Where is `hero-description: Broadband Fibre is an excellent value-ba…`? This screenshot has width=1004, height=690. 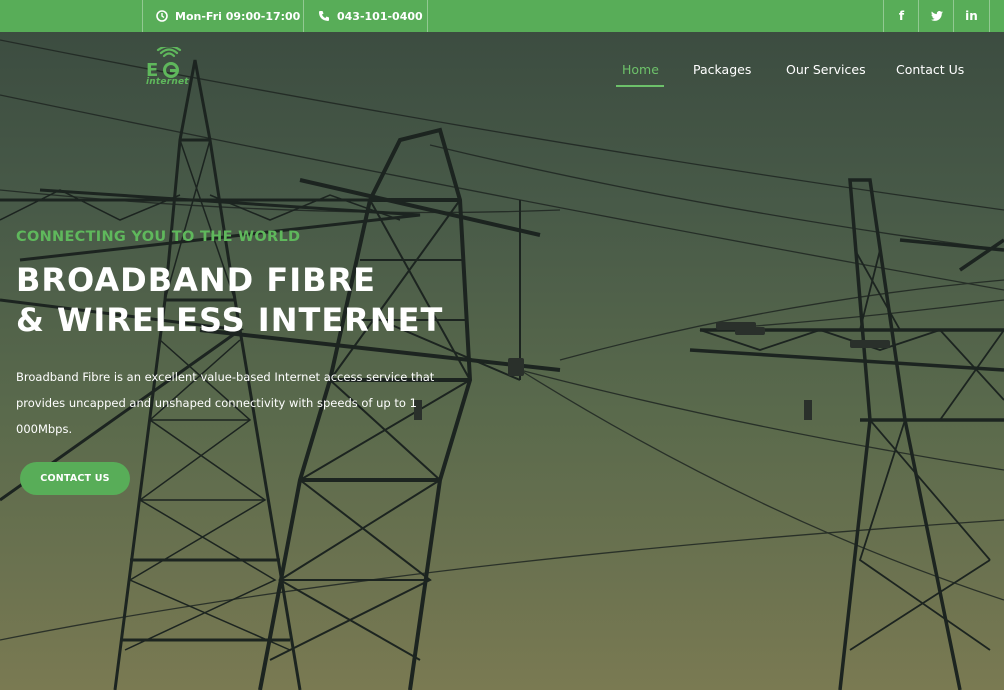 hero-description: Broadband Fibre is an excellent value-ba… is located at coordinates (225, 403).